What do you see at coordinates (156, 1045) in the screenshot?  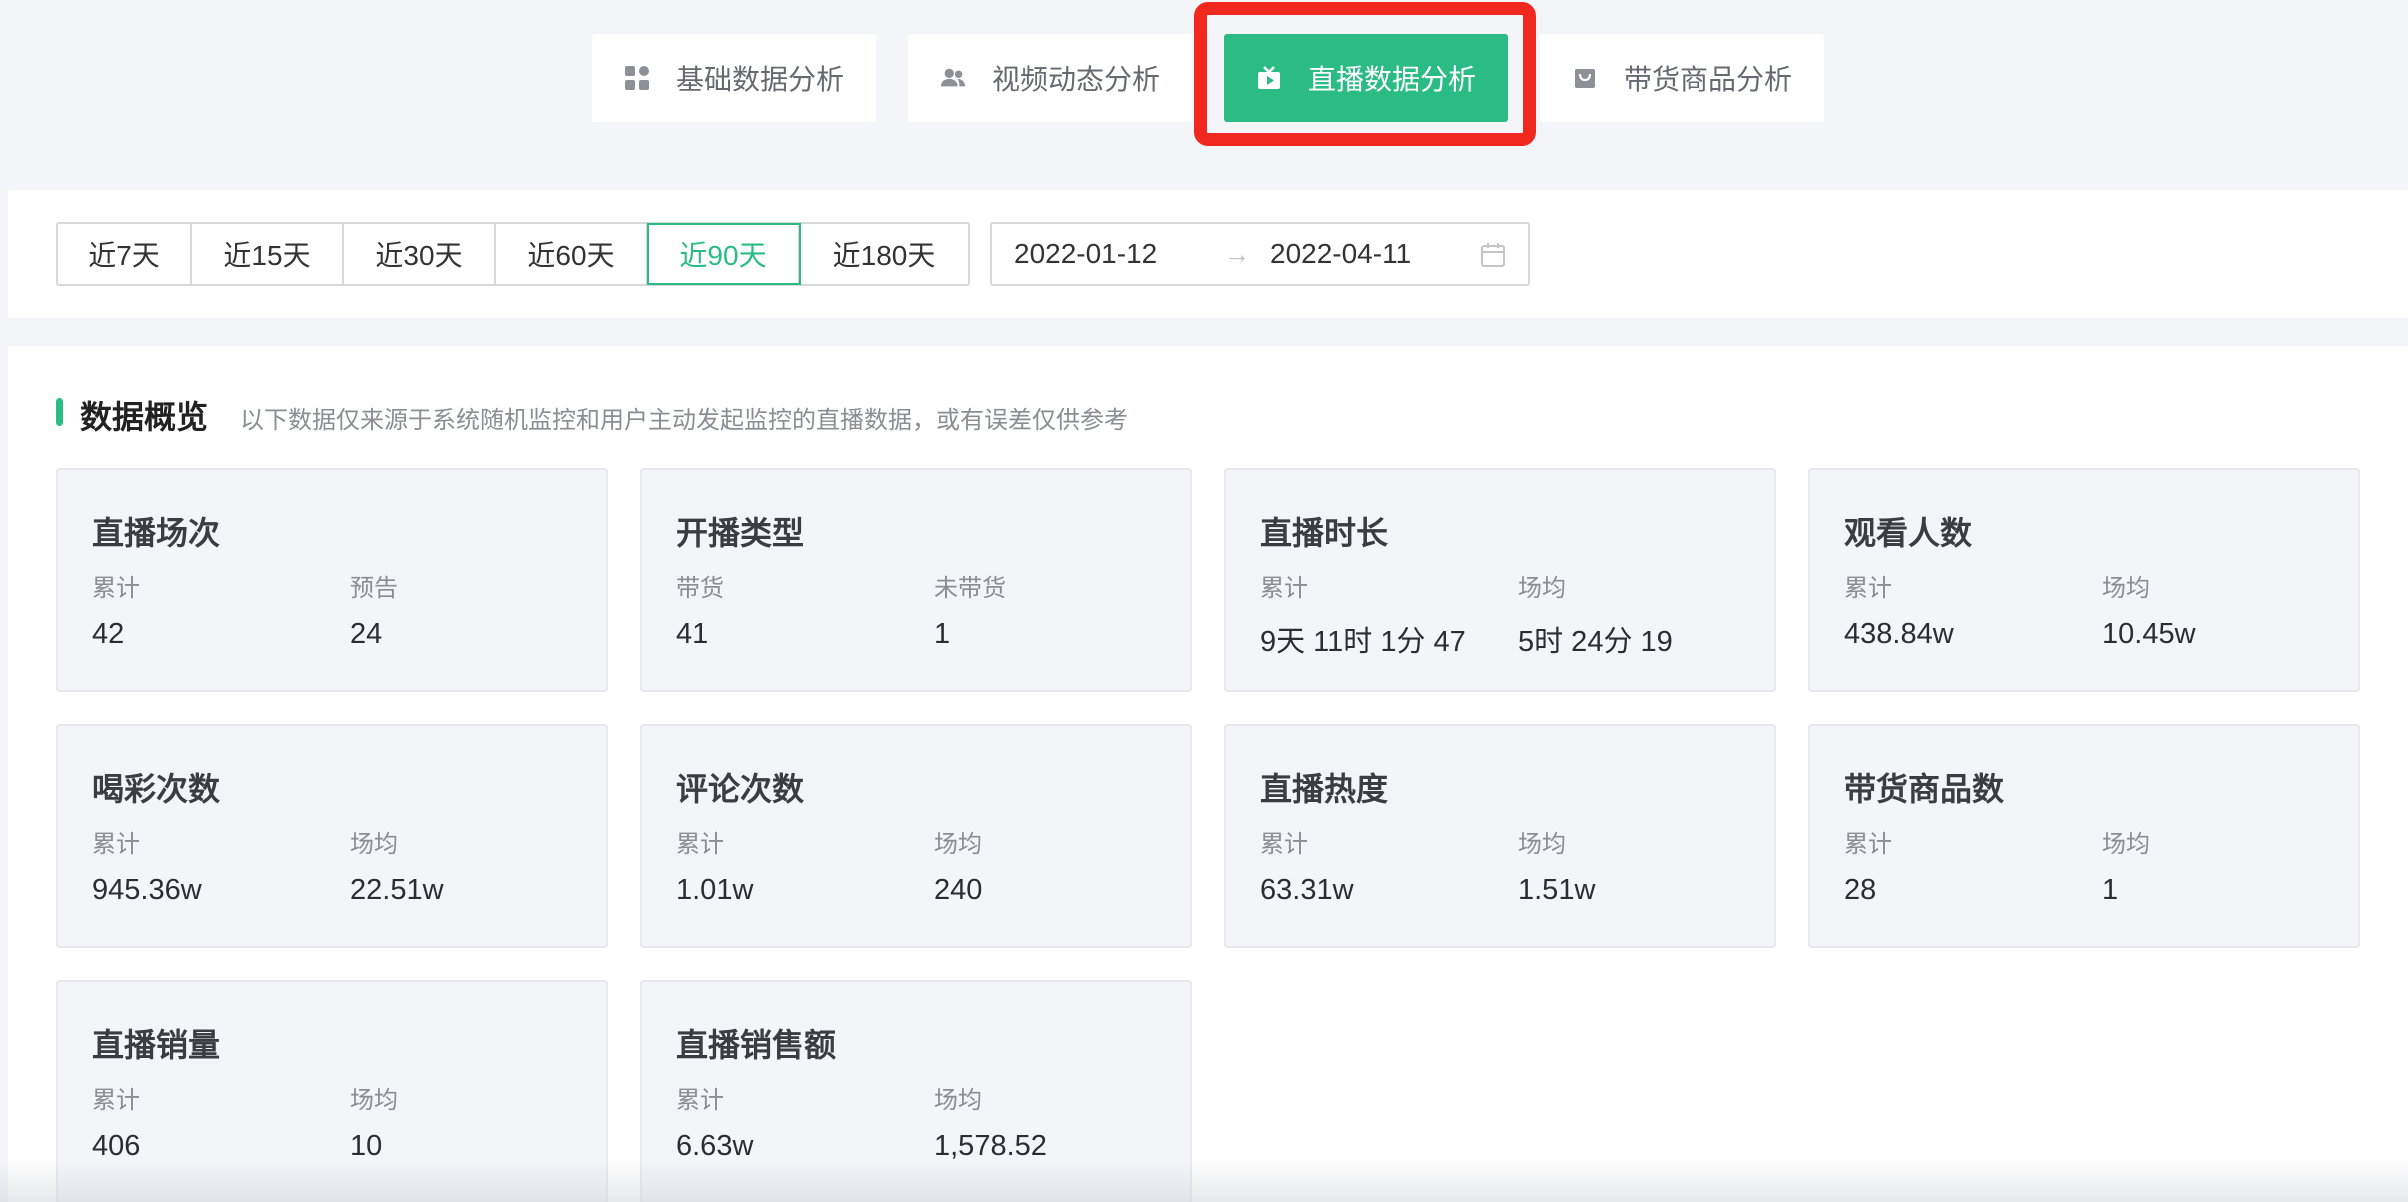 I see `card-title: 直播销量` at bounding box center [156, 1045].